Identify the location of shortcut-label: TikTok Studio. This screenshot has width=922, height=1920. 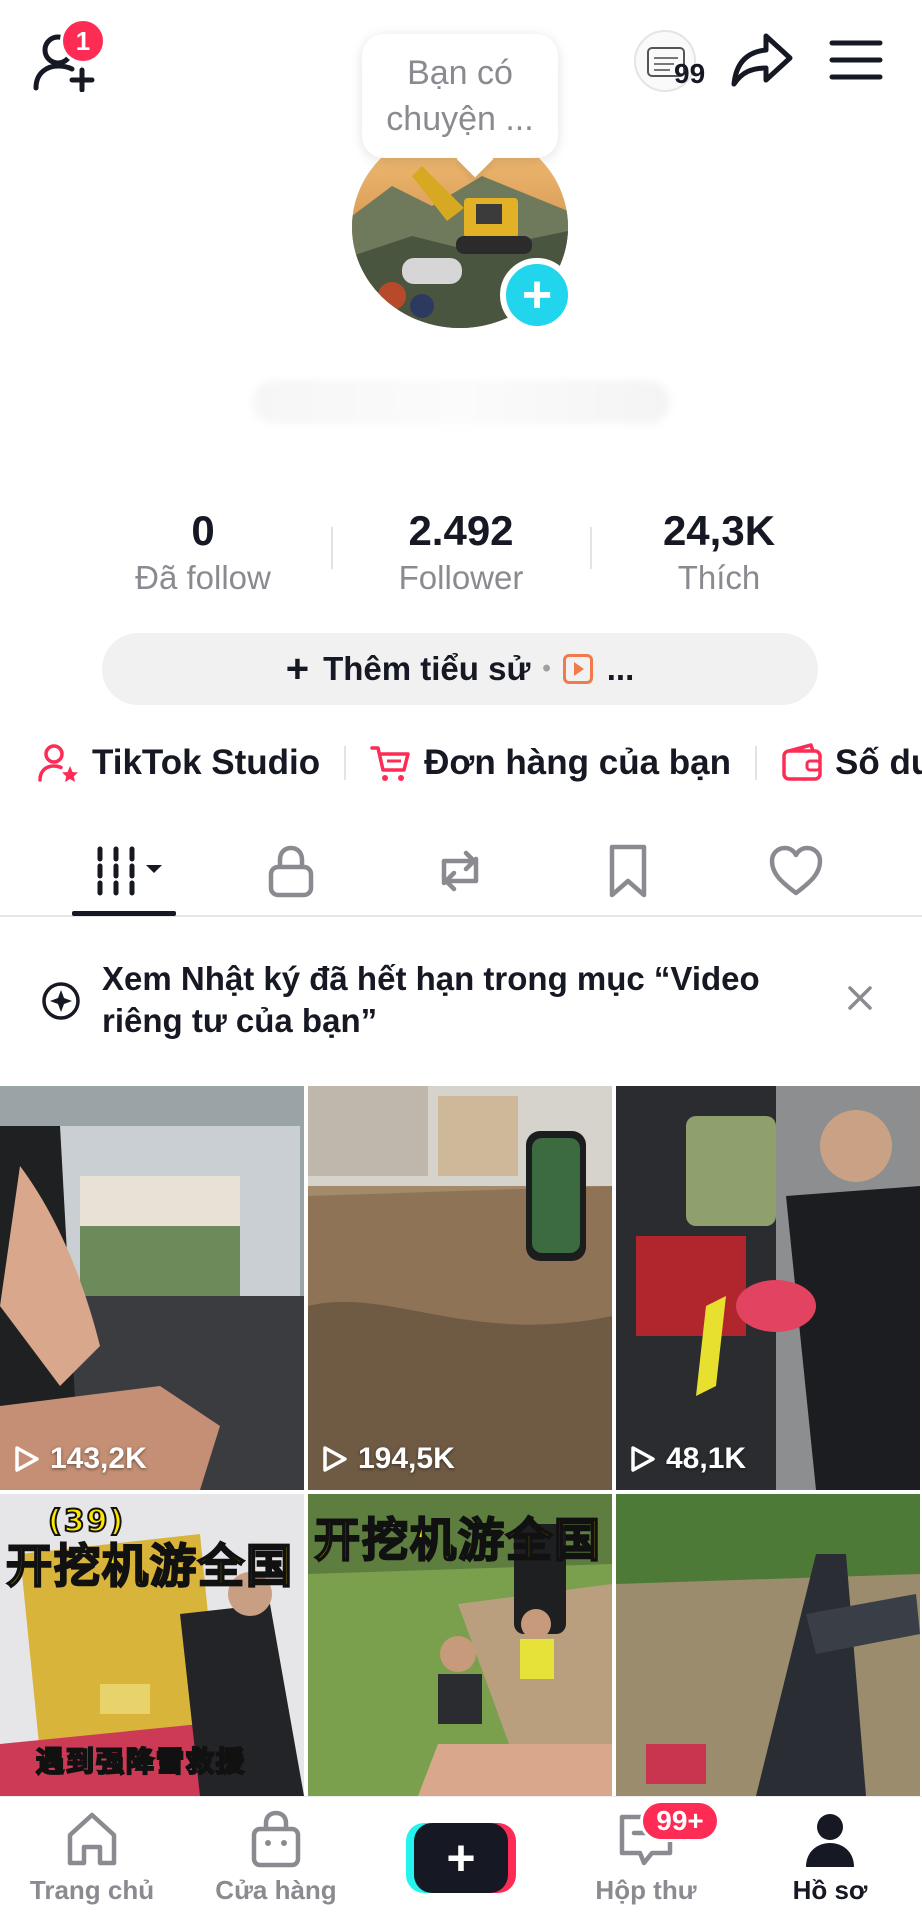
(206, 762).